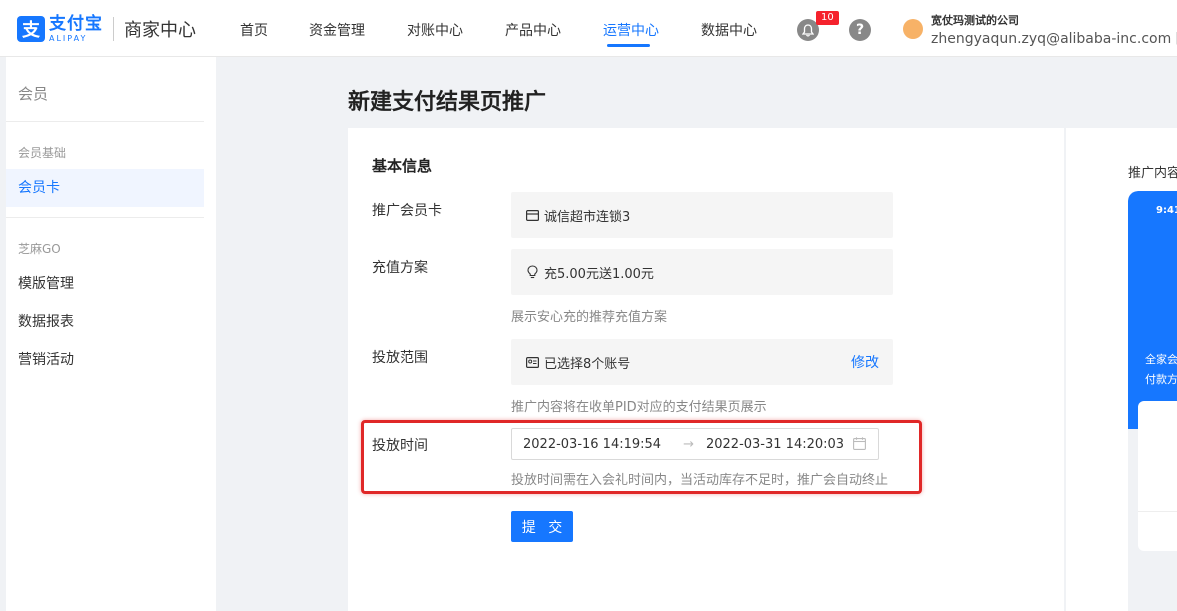 The height and width of the screenshot is (611, 1177). What do you see at coordinates (1054, 38) in the screenshot?
I see `account-email: zhengyaqun.zyq@alibaba-inc.com [主账` at bounding box center [1054, 38].